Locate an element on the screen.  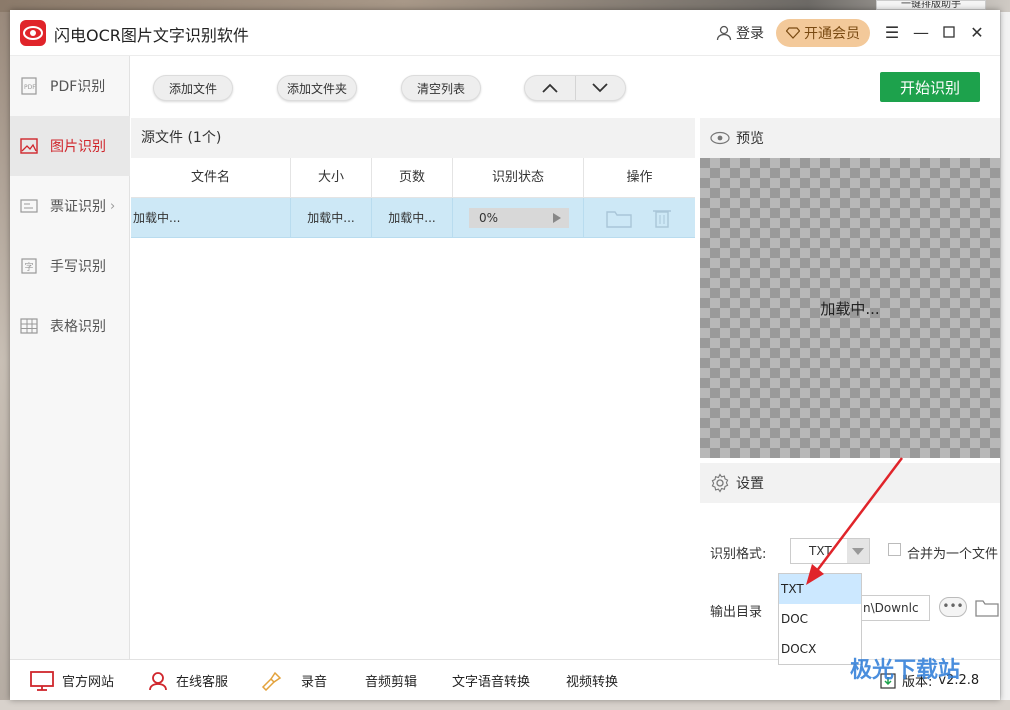
text-to-speech-link: 文字语音转换 is located at coordinates (491, 680).